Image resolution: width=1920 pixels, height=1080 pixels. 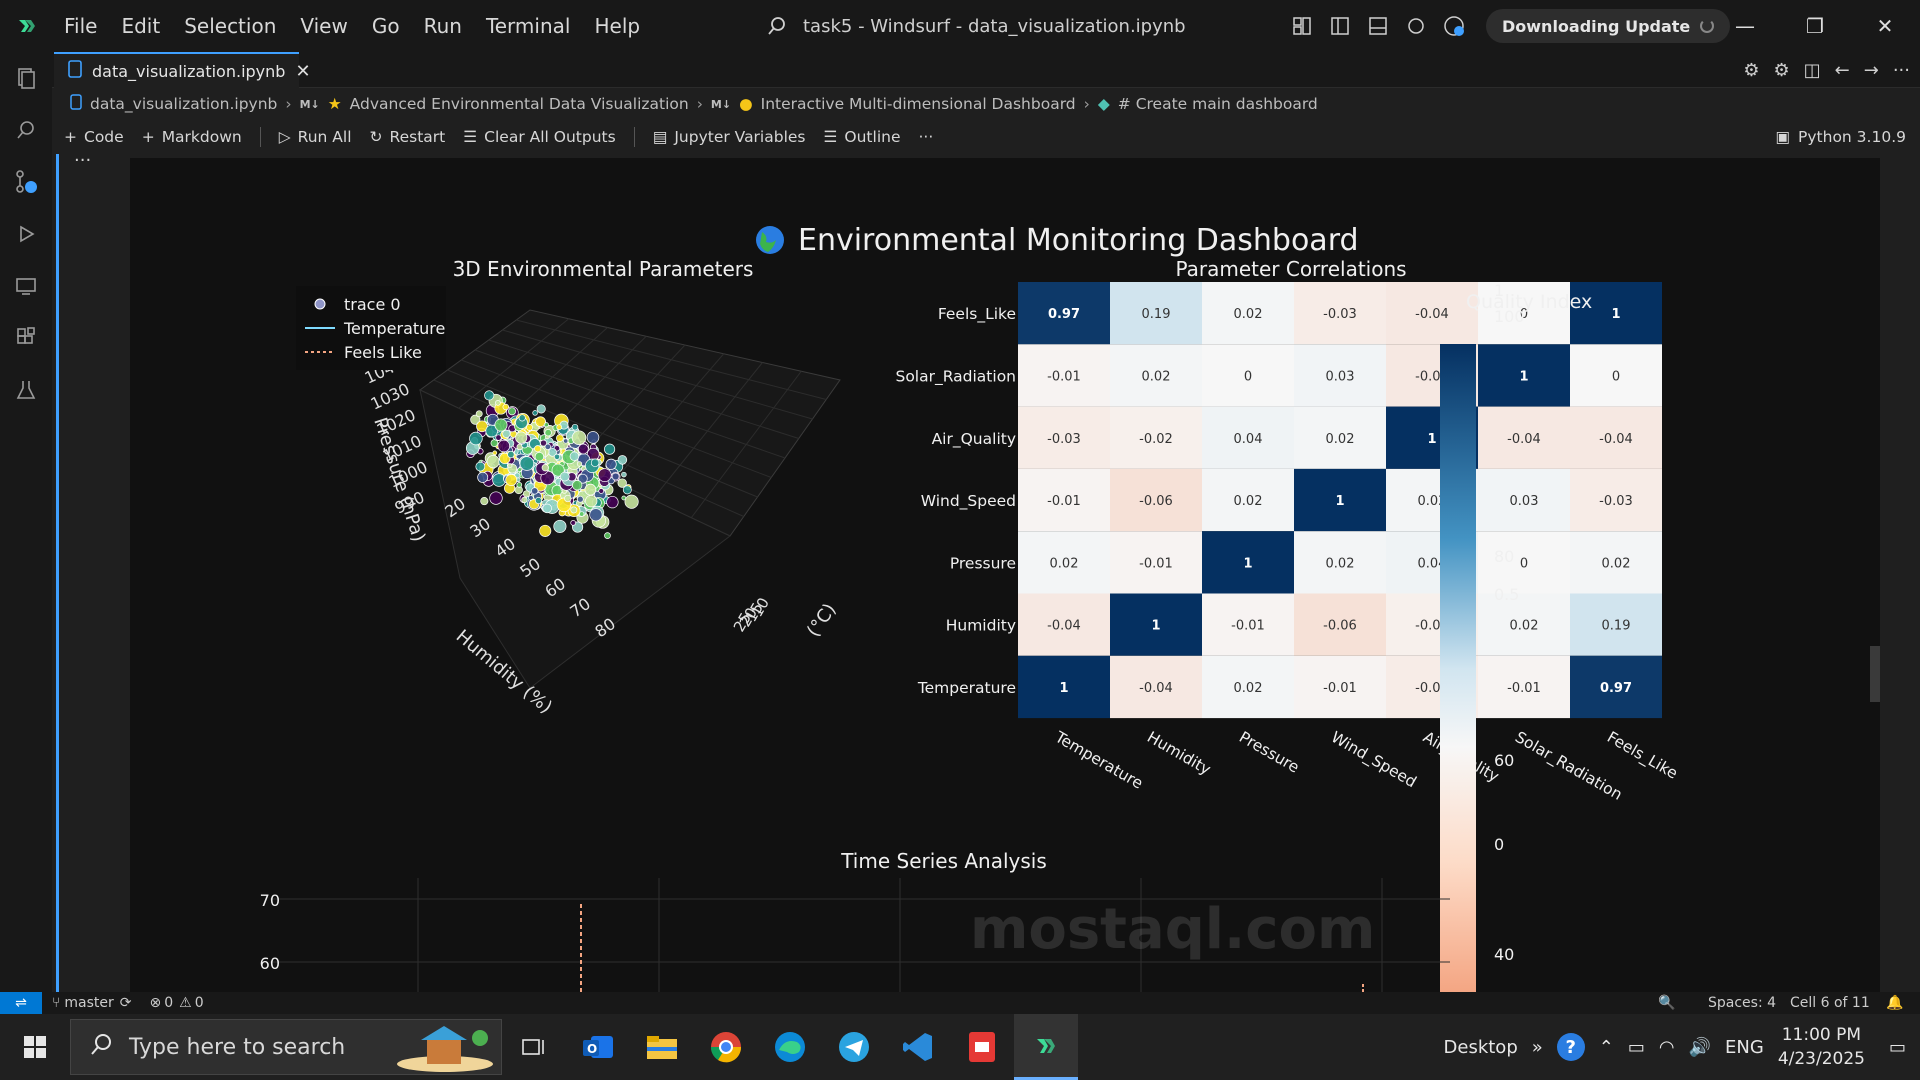 What do you see at coordinates (1815, 26) in the screenshot?
I see `restore-button: ❐` at bounding box center [1815, 26].